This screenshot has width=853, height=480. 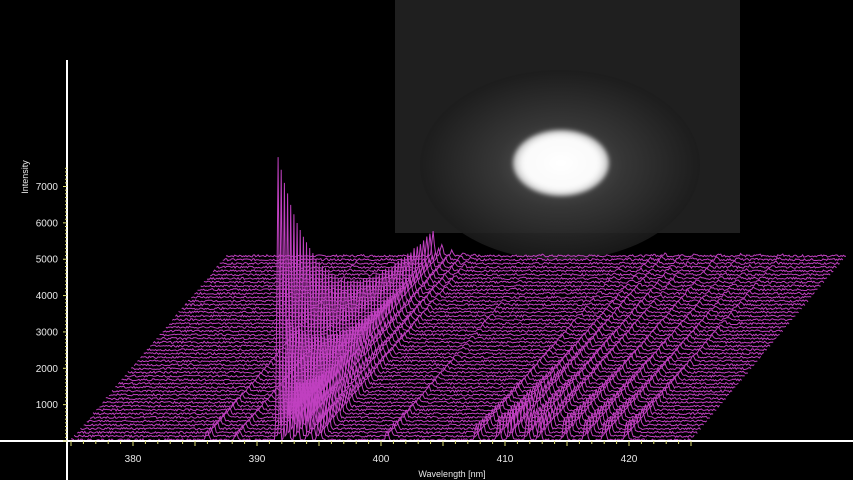 What do you see at coordinates (561, 163) in the screenshot?
I see `plume-bright-spot` at bounding box center [561, 163].